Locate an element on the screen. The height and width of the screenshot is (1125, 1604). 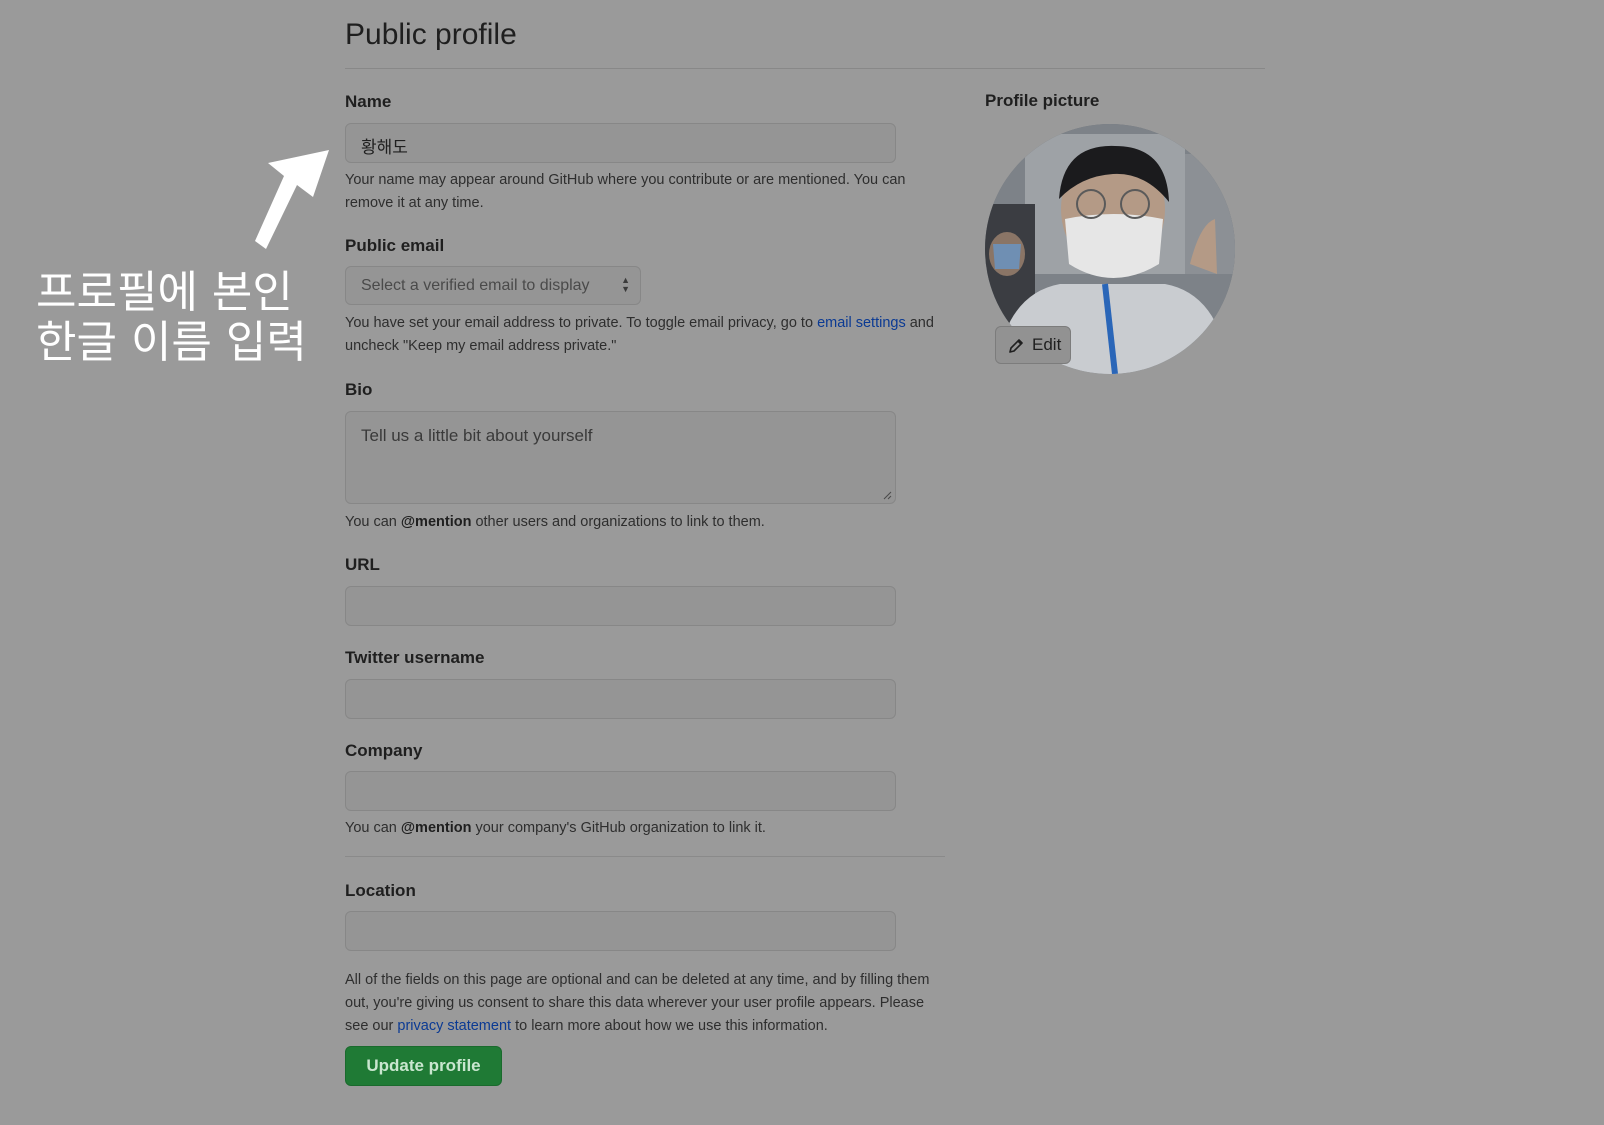
company-help-mention: @mention is located at coordinates (436, 828).